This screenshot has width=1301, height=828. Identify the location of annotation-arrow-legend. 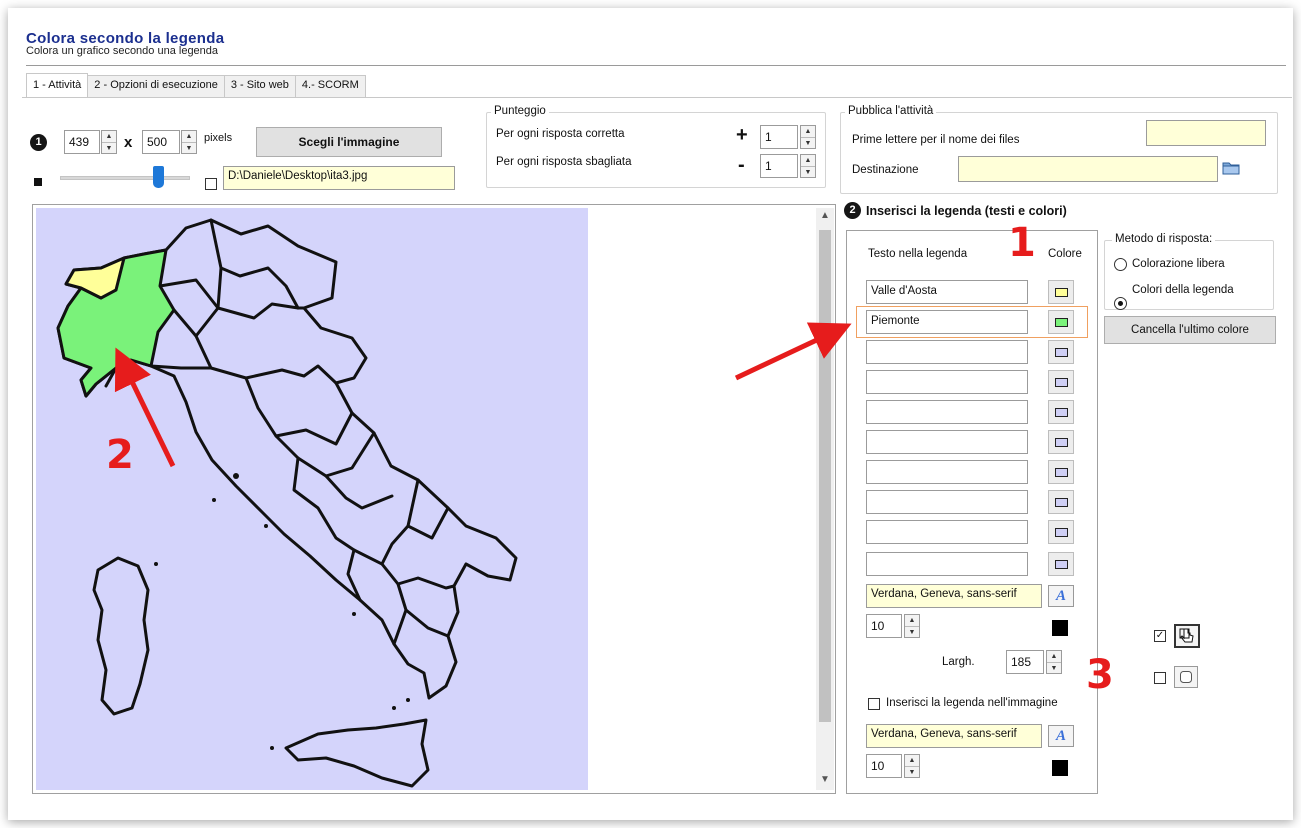
(793, 351).